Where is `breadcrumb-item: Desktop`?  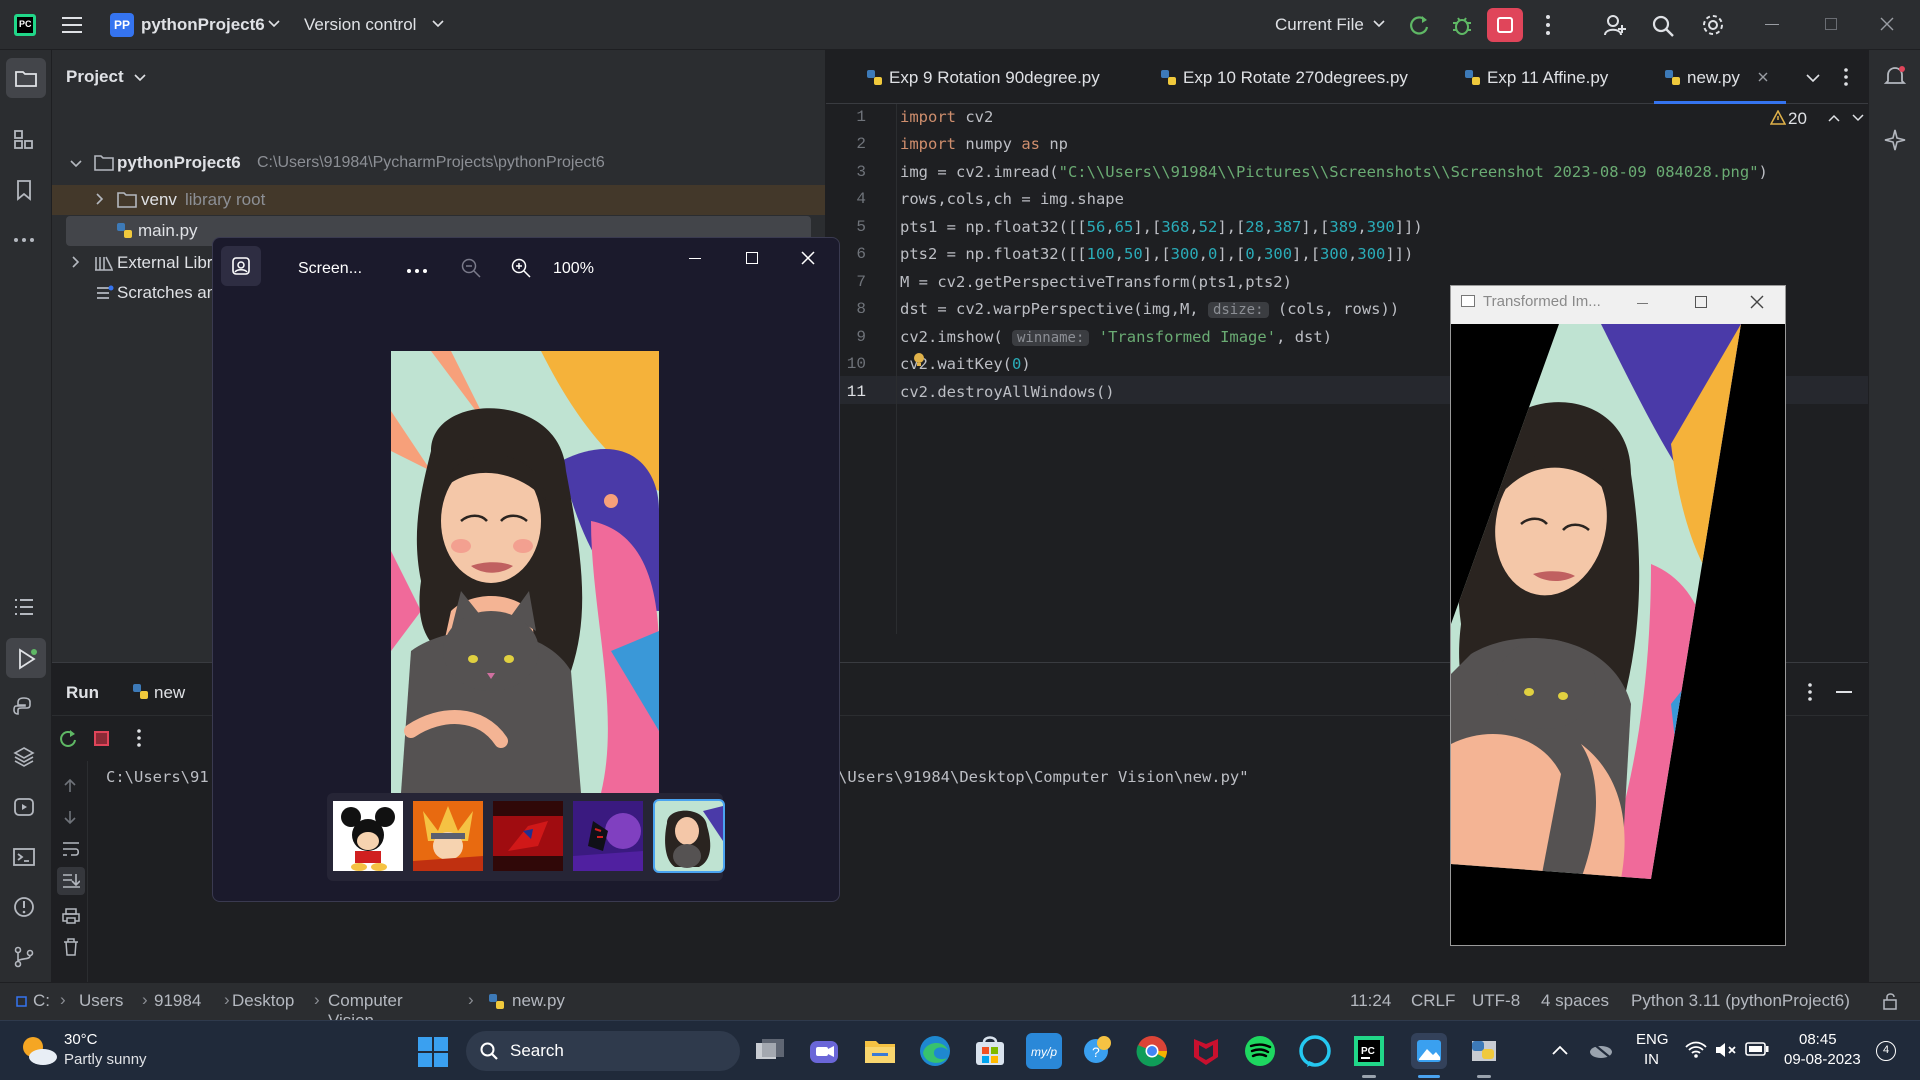 breadcrumb-item: Desktop is located at coordinates (263, 1001).